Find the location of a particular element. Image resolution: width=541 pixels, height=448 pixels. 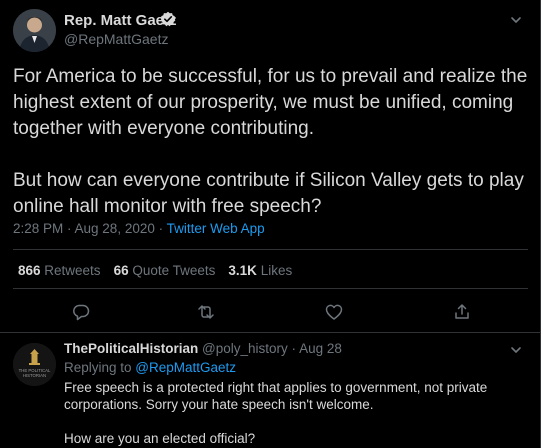

replying-to-link: @RepMattGaetz is located at coordinates (185, 367).